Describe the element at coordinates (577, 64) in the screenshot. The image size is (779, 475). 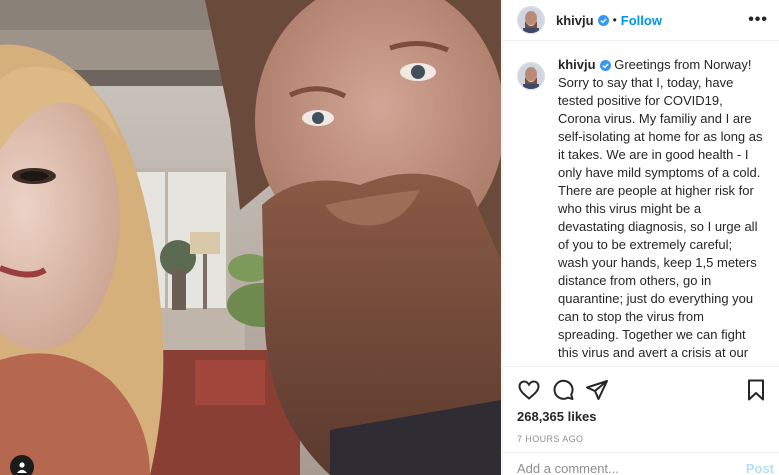
I see `caption-username: khivju` at that location.